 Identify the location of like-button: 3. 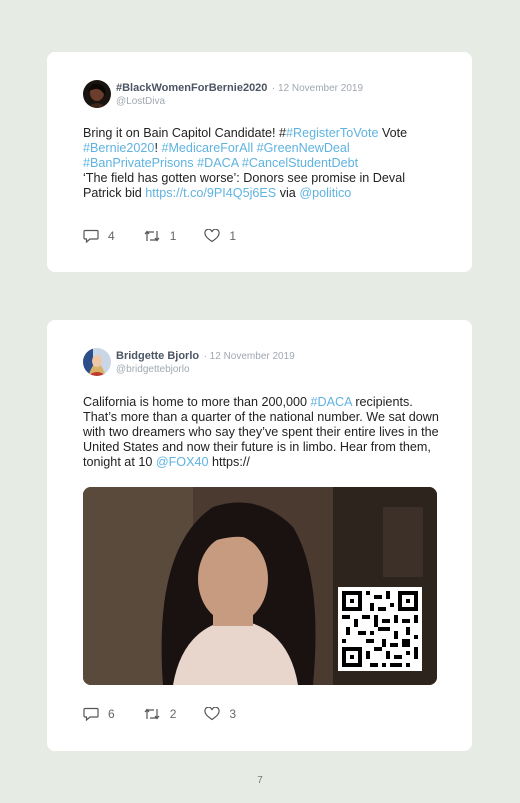
(220, 714).